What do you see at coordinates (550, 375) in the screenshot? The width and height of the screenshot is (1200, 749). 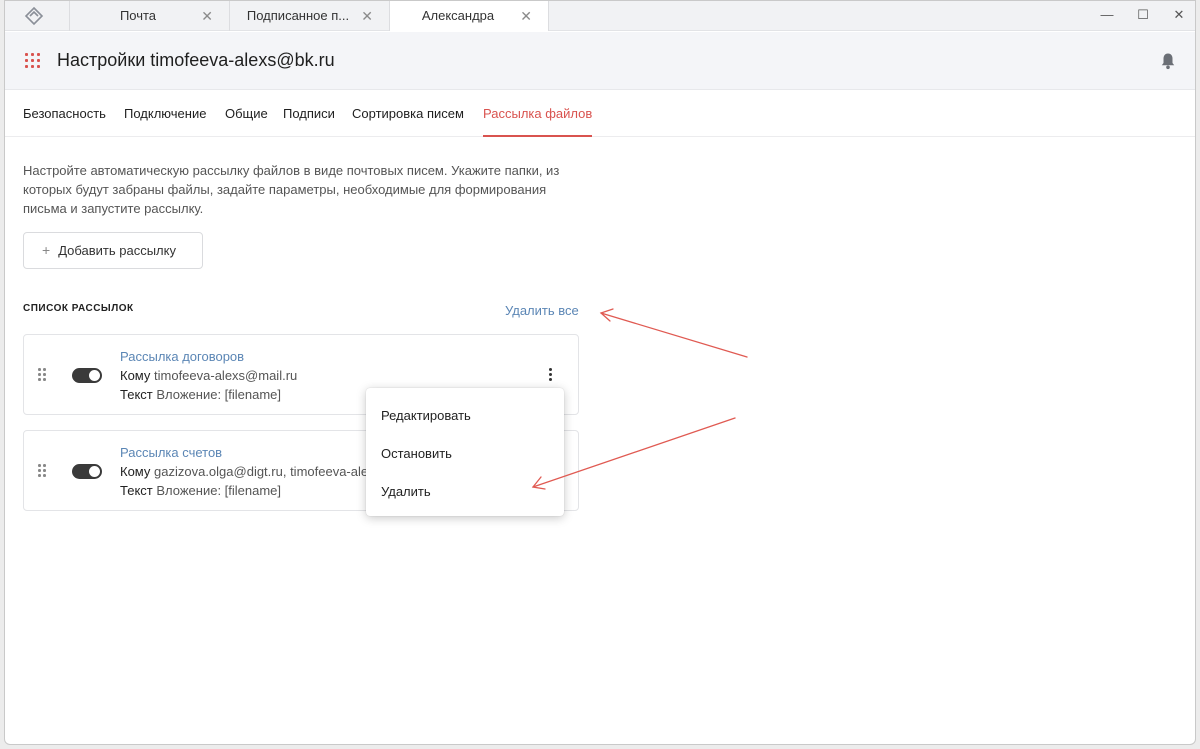 I see `more-options-icon` at bounding box center [550, 375].